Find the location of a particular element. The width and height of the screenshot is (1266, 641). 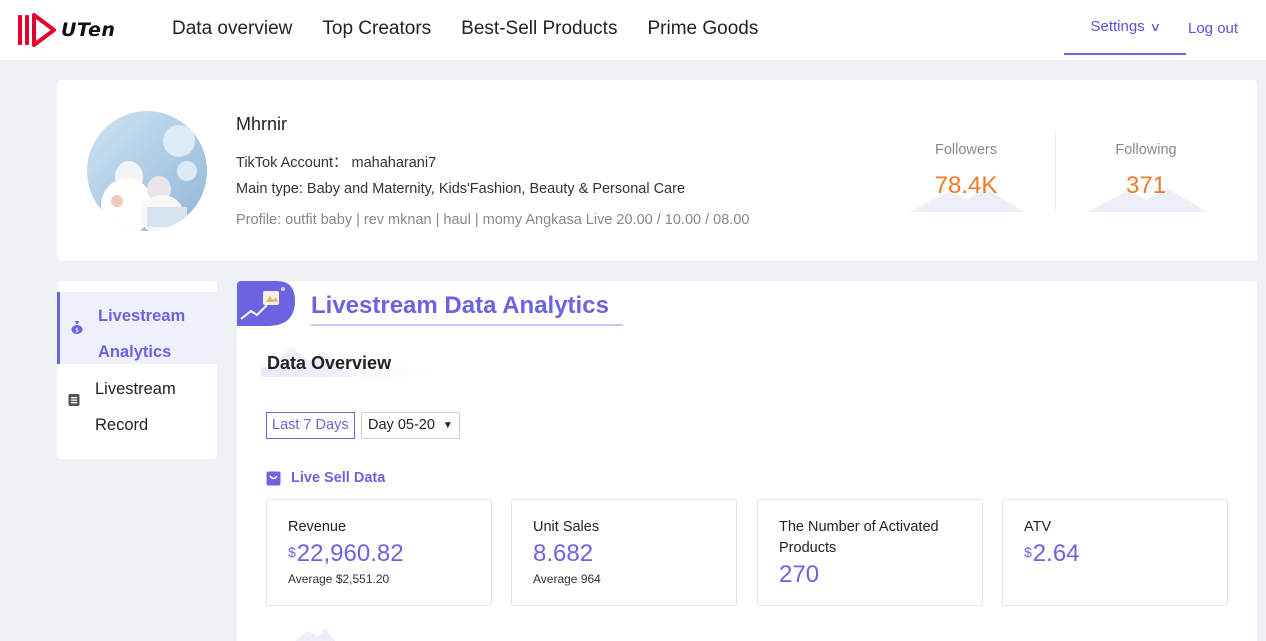

stat-divider is located at coordinates (1055, 171).